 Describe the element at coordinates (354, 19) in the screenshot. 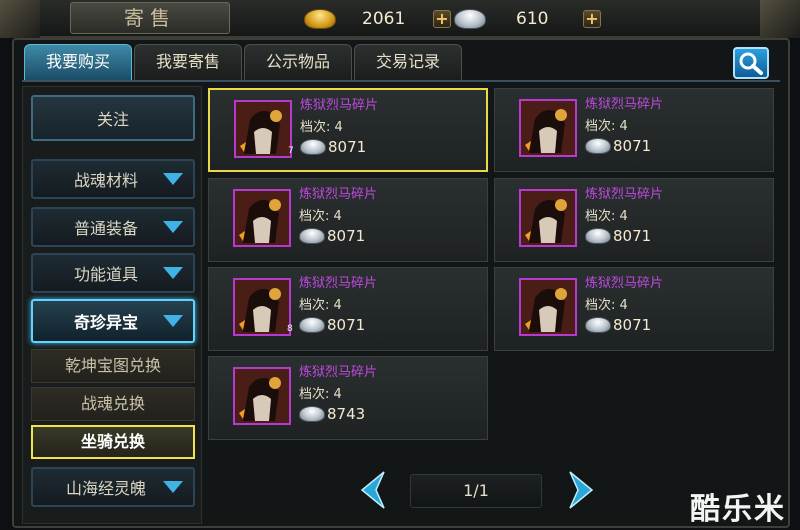

I see `gold-currency: 2061` at that location.